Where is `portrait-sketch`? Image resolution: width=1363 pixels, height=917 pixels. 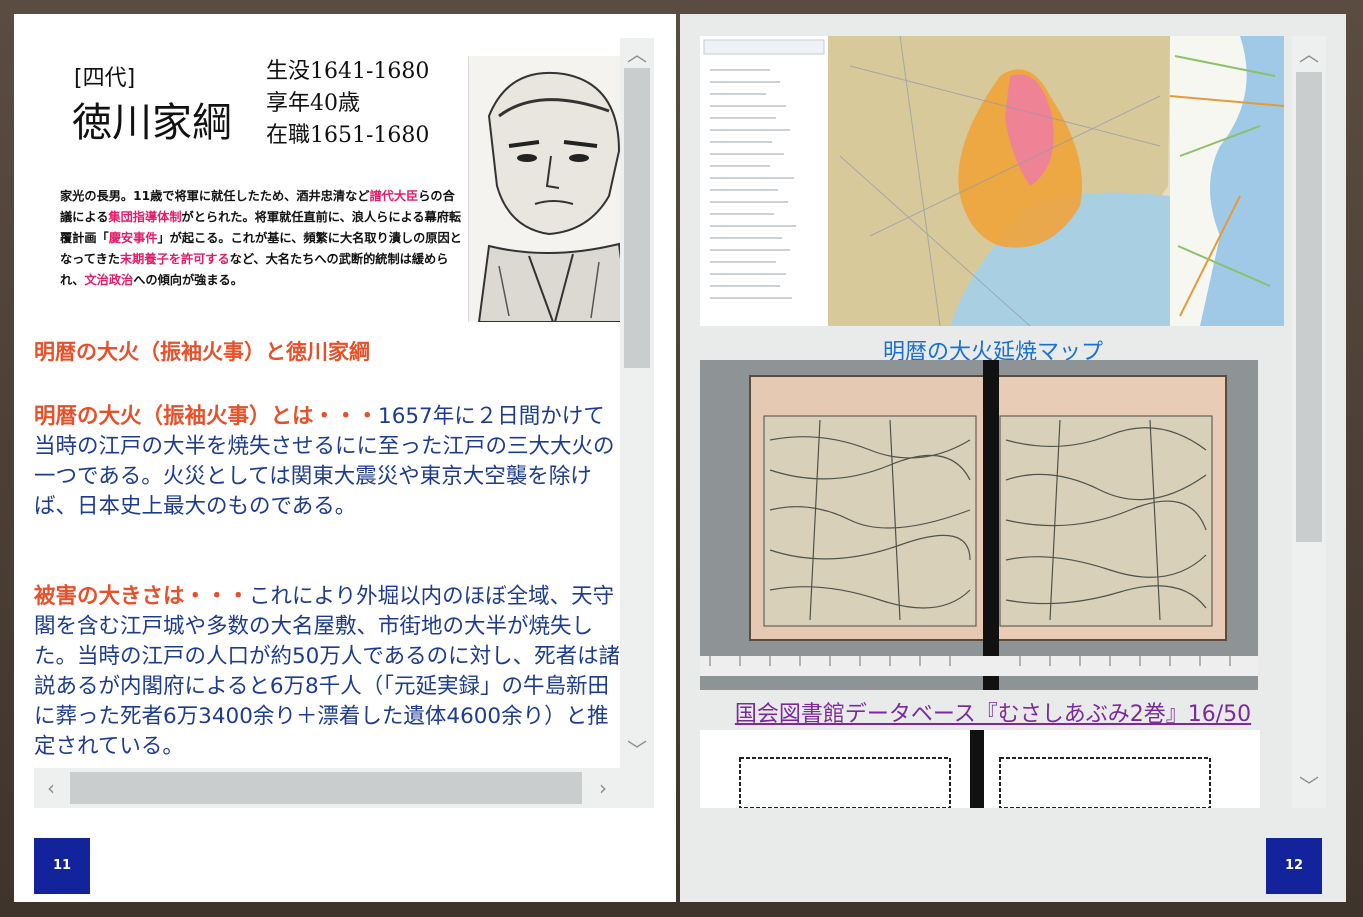 portrait-sketch is located at coordinates (551, 189).